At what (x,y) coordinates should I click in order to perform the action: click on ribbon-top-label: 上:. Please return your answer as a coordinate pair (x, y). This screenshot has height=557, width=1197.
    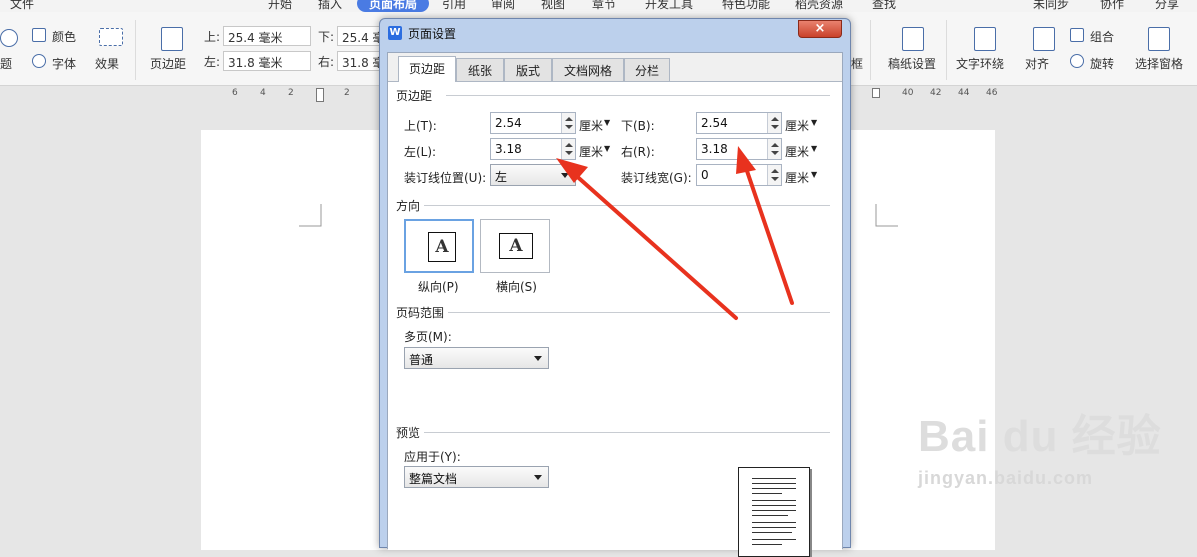
    Looking at the image, I should click on (212, 37).